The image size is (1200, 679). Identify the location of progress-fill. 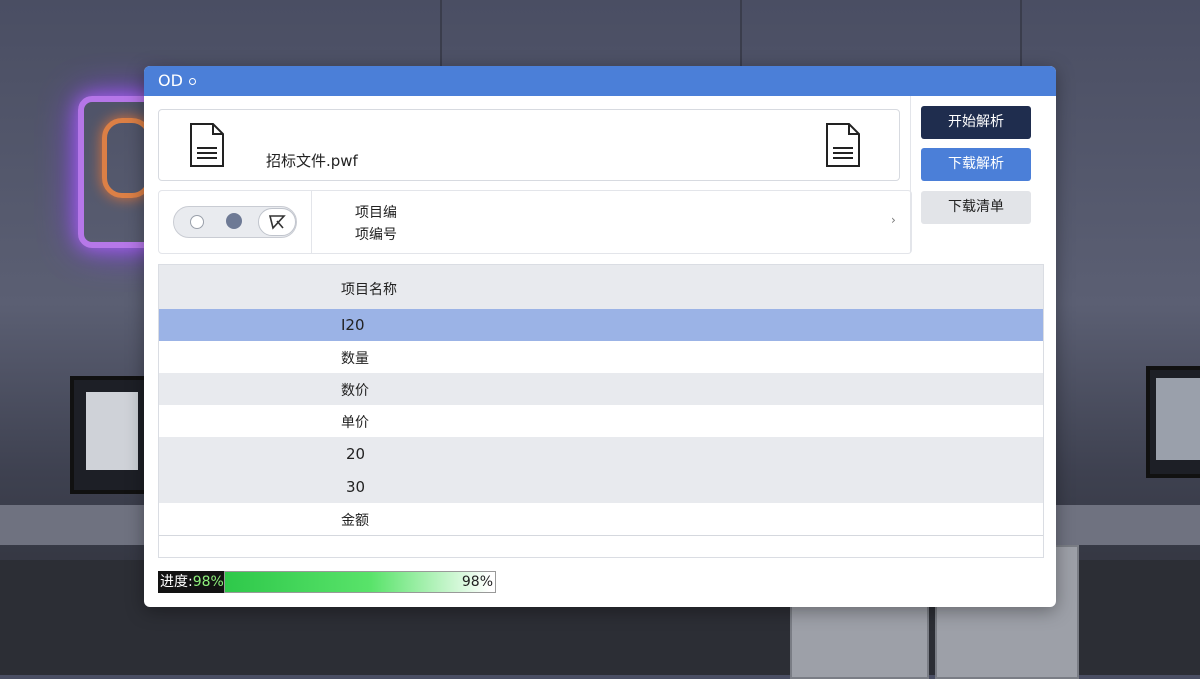
(357, 582).